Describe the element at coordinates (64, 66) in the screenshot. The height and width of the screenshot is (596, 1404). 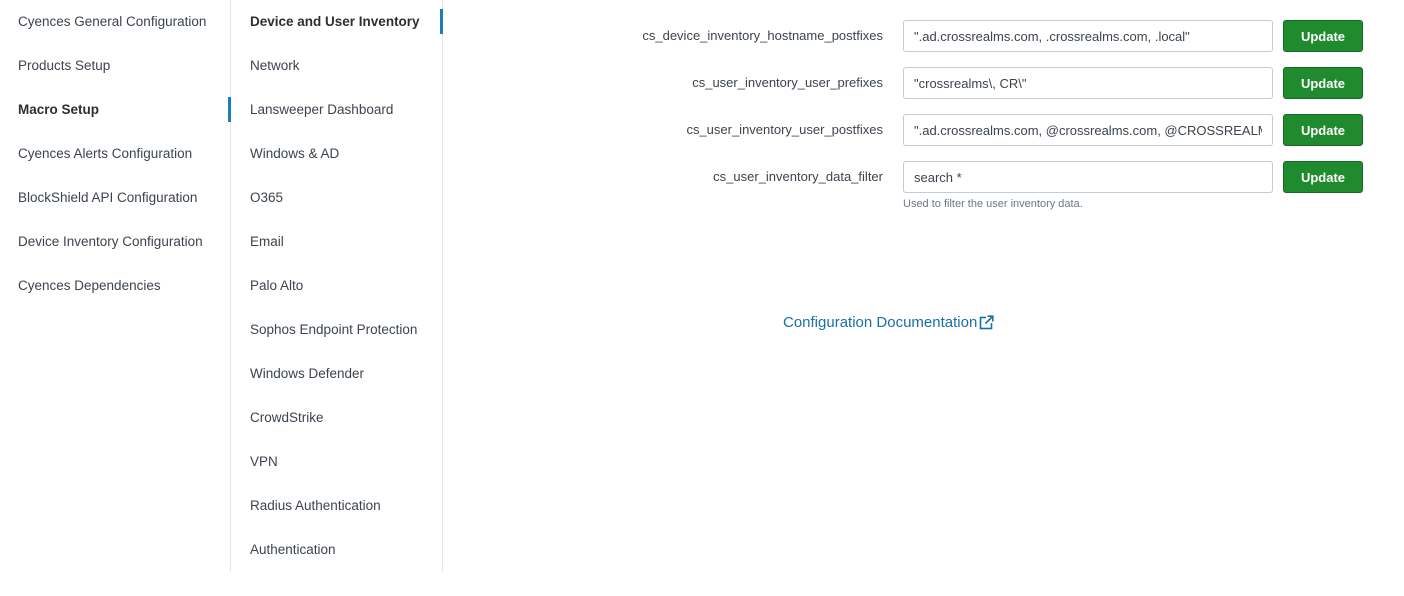
I see `sidebar-item-products-setup: Products Setup` at that location.